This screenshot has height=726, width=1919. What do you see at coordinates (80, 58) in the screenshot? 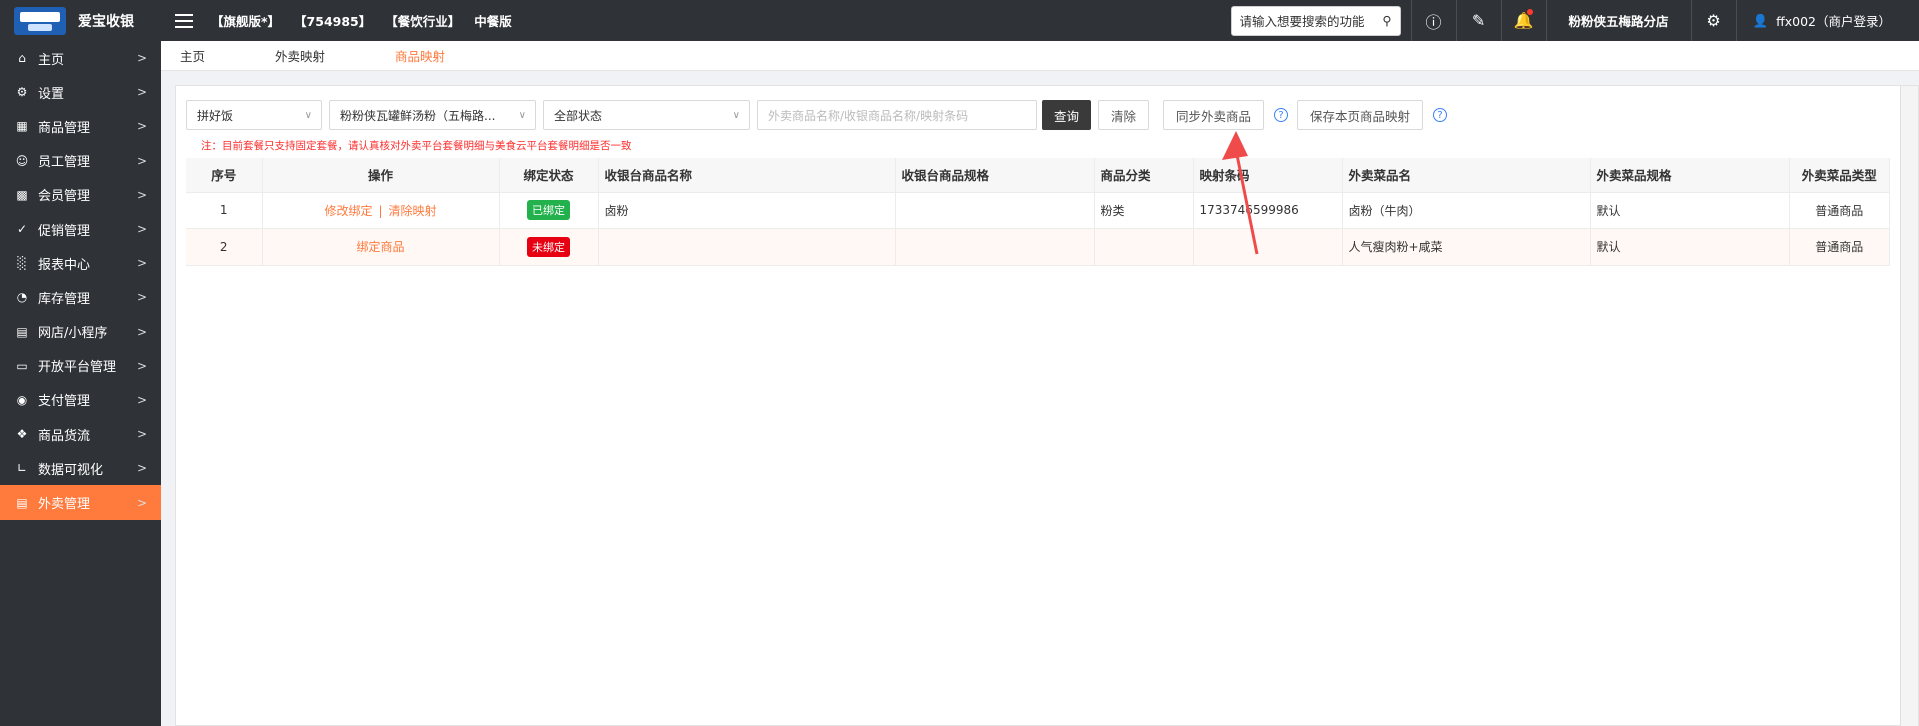
I see `sidebar-item-home: ⌂ 主页 >` at bounding box center [80, 58].